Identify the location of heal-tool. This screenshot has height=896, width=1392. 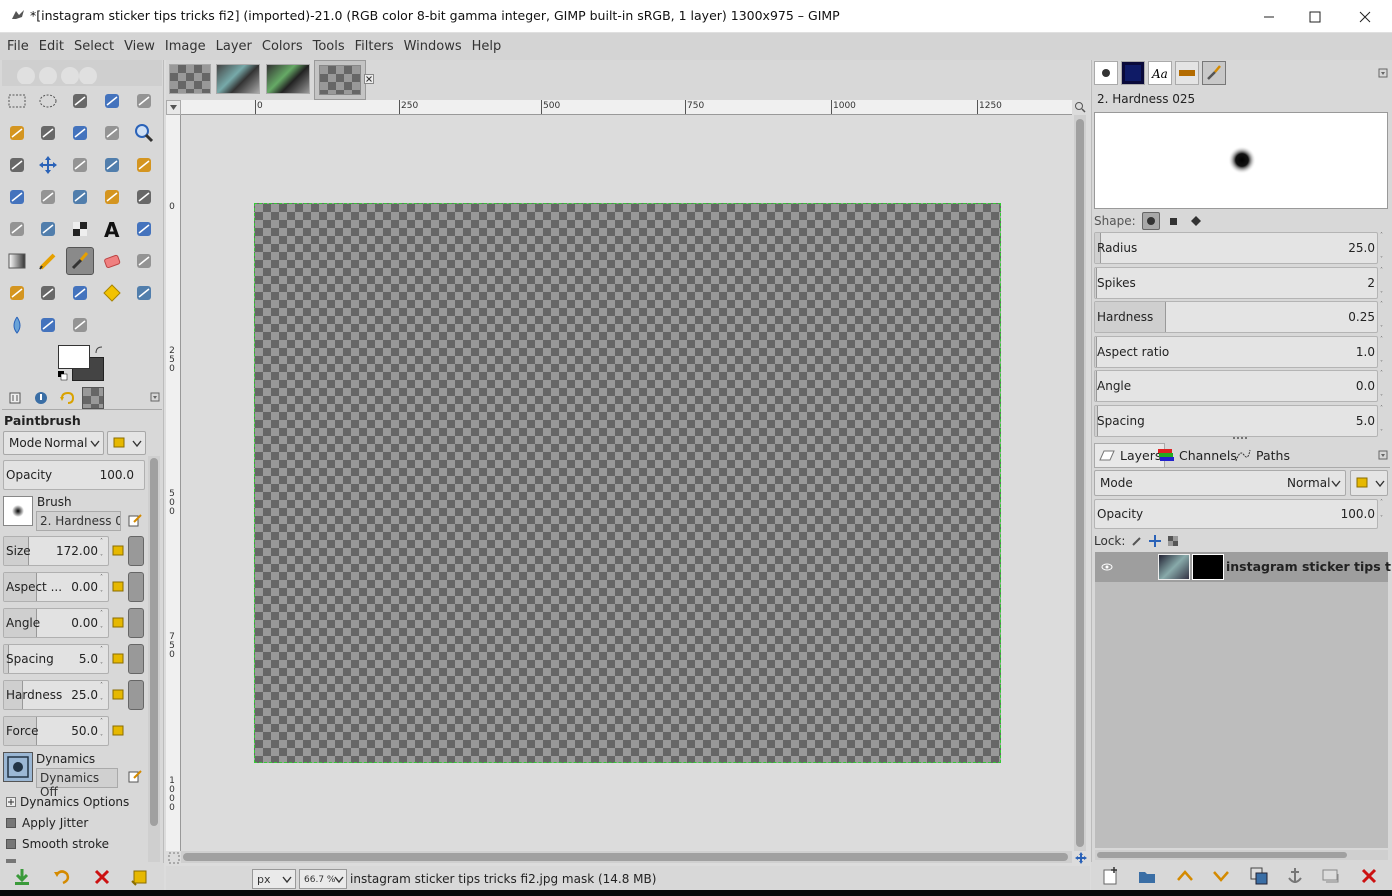
(112, 293).